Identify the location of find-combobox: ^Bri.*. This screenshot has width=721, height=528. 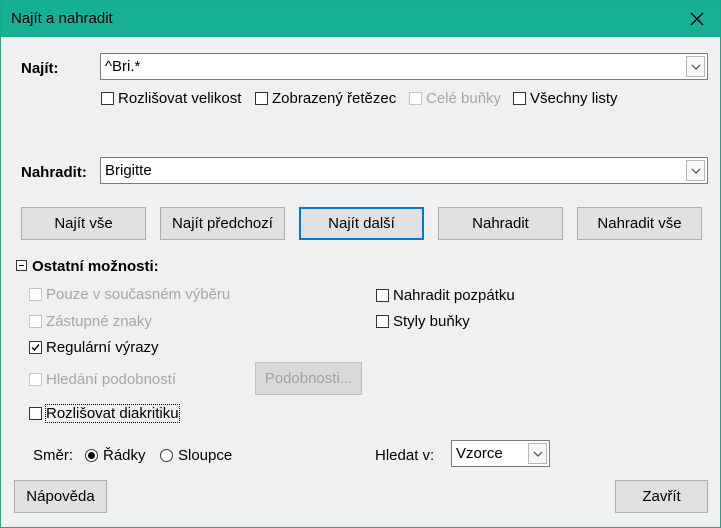
(404, 66).